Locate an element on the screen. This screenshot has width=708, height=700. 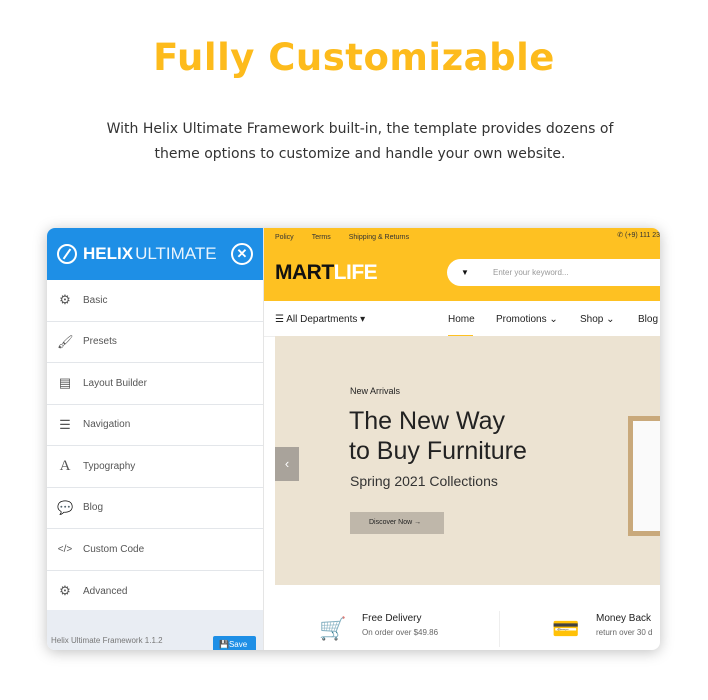
close-icon: ✕ is located at coordinates (242, 254).